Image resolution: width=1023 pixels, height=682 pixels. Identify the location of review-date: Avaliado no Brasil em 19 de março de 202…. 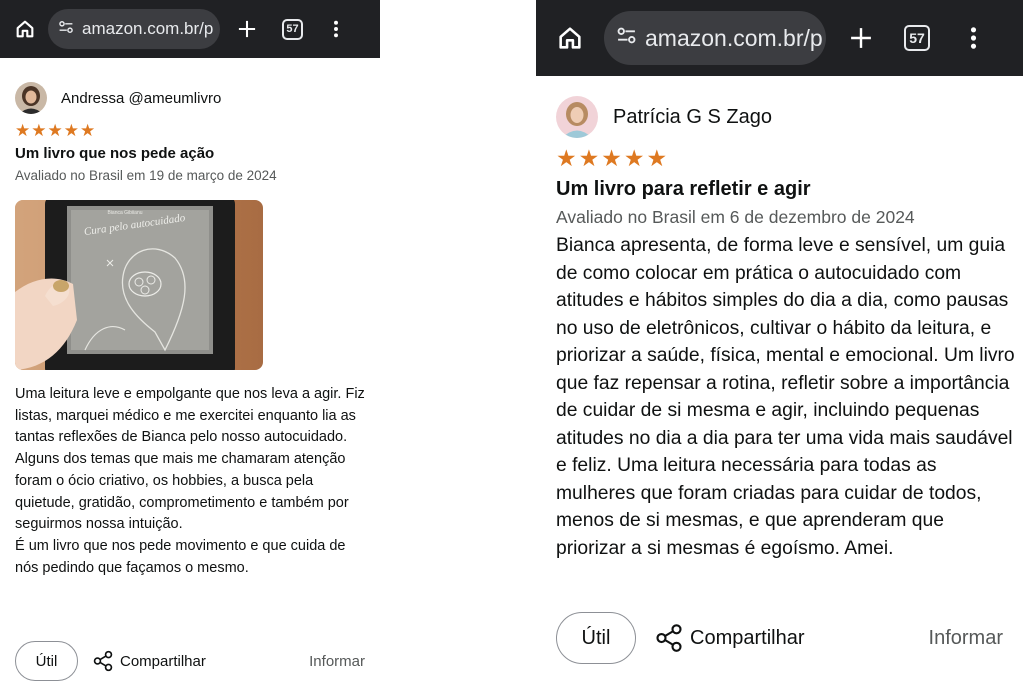
(146, 175).